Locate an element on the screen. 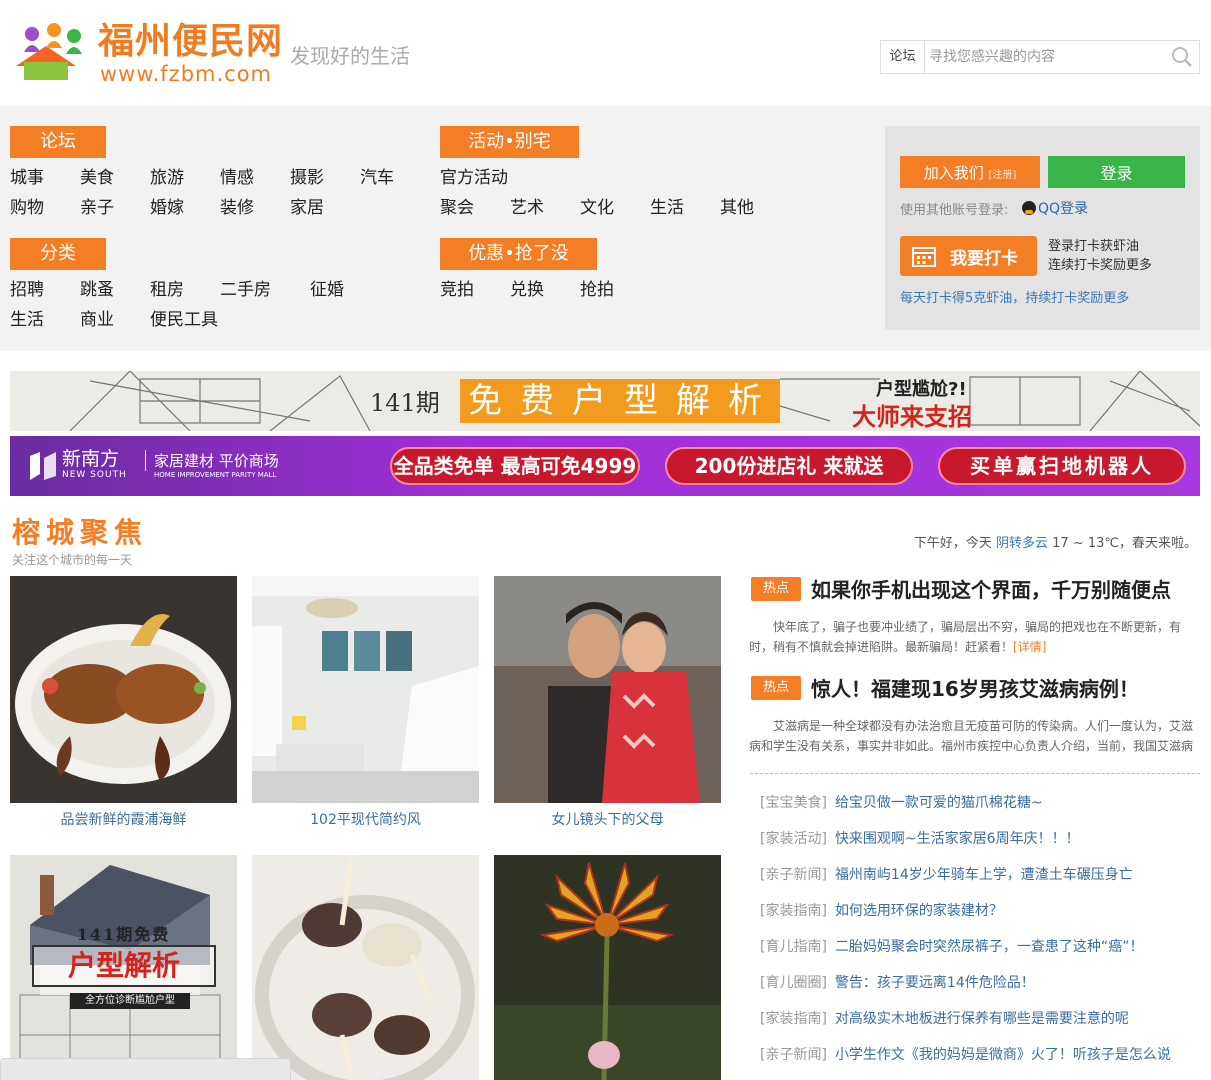 Image resolution: width=1211 pixels, height=1080 pixels. list-item: [亲子新闻] 福州南屿14岁少年骑车上学，遭渣土车碾压身亡 is located at coordinates (946, 875).